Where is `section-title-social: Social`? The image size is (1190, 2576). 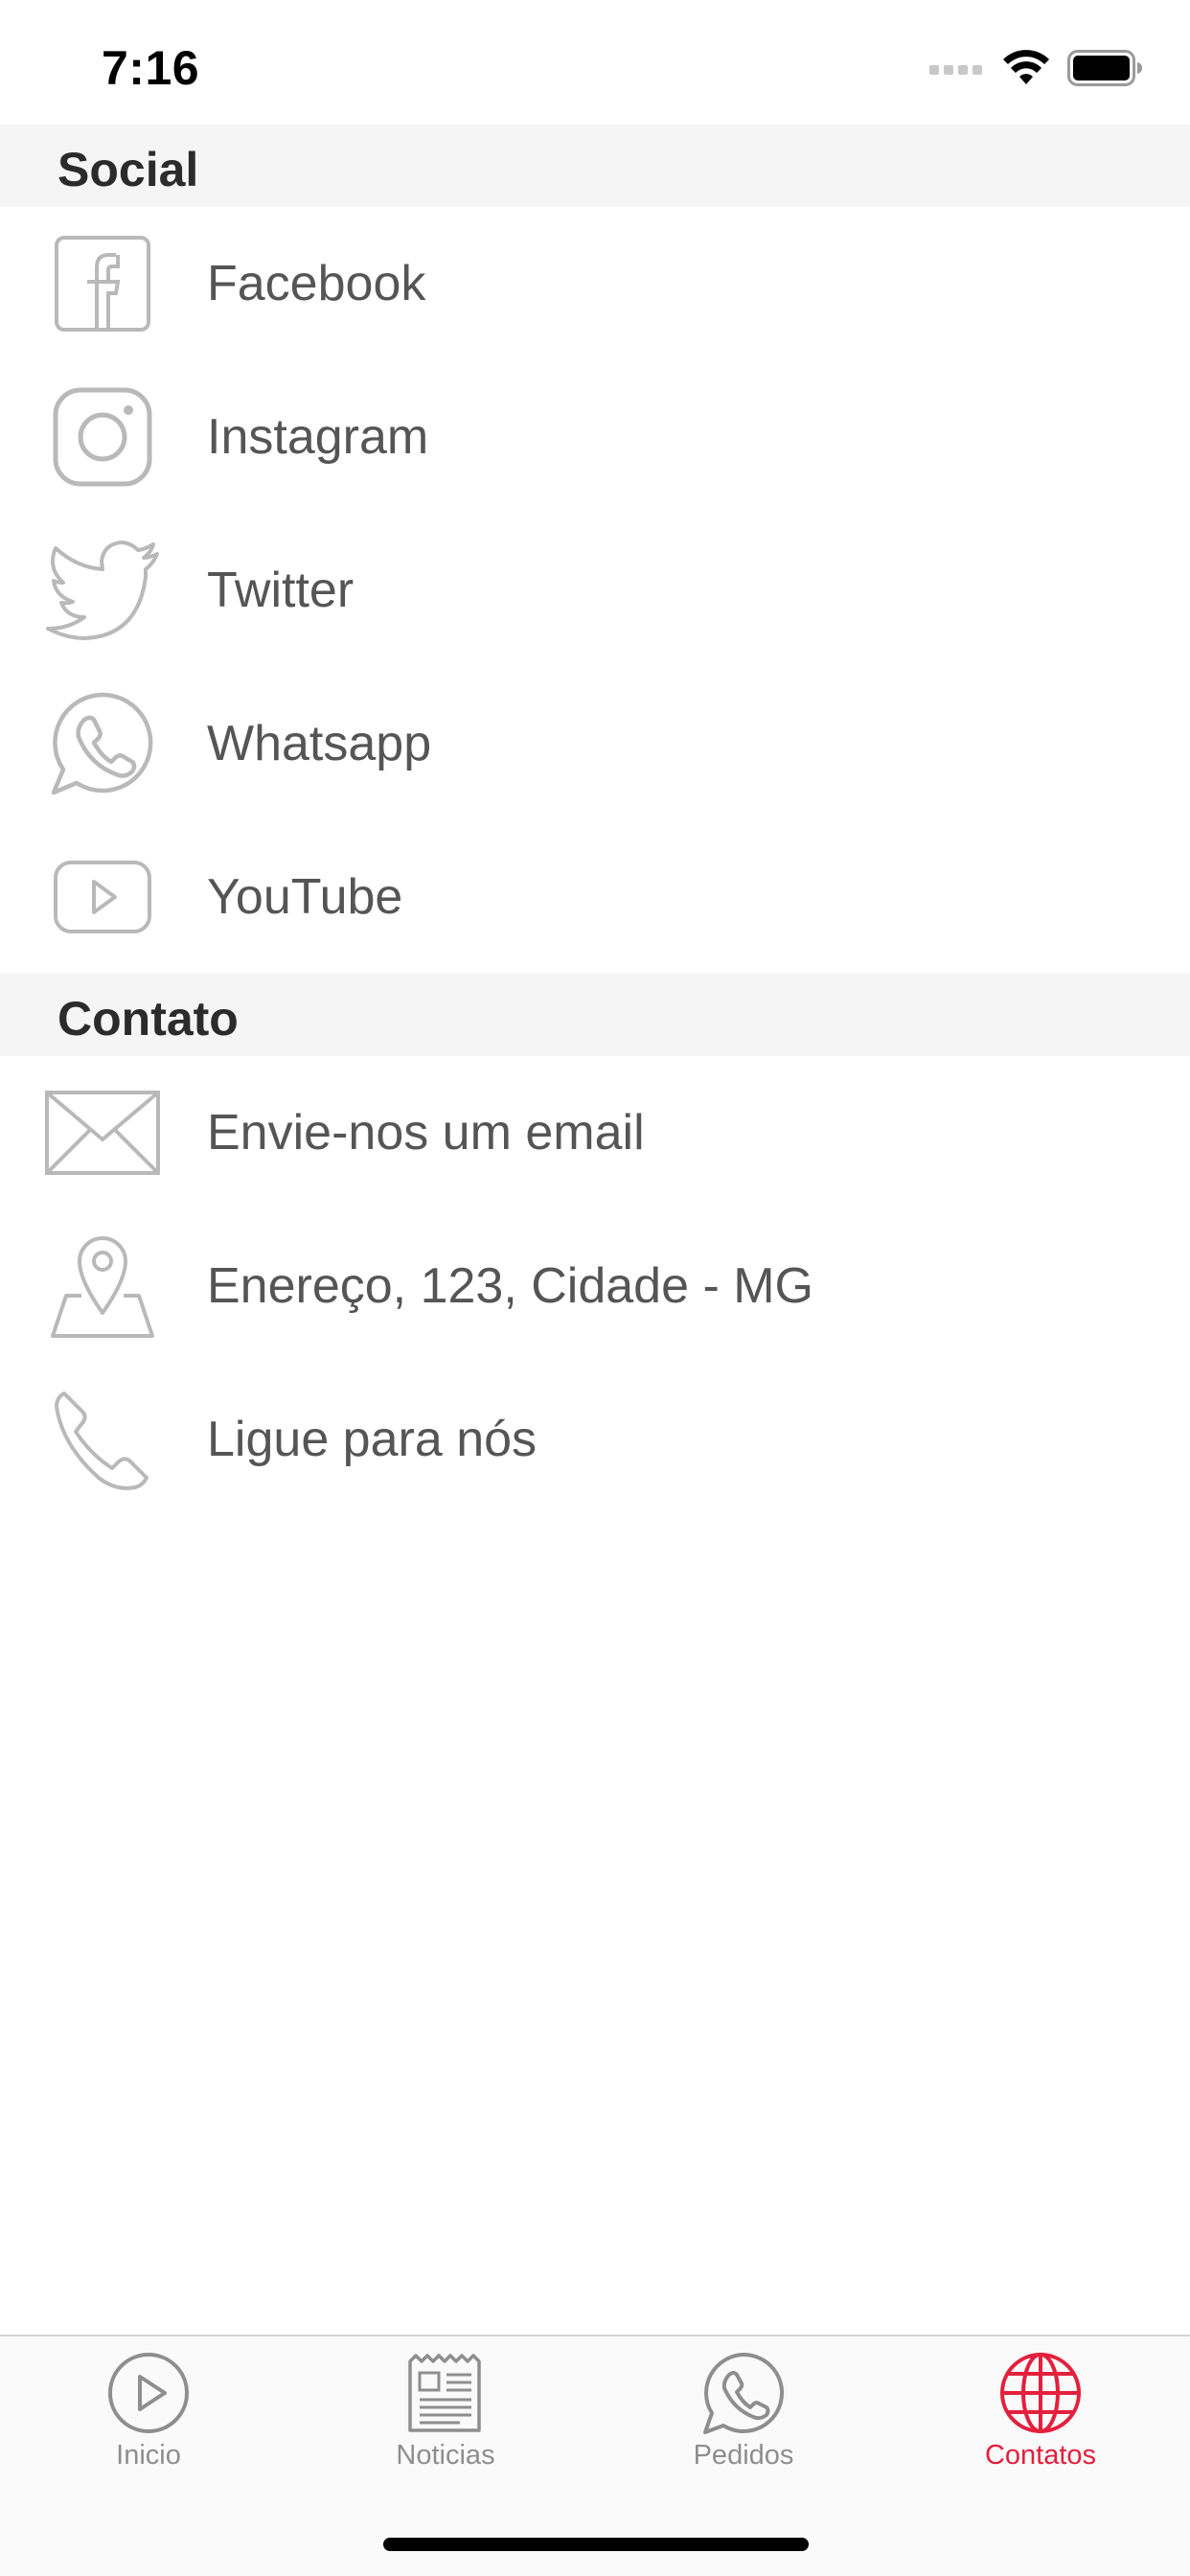
section-title-social: Social is located at coordinates (128, 169).